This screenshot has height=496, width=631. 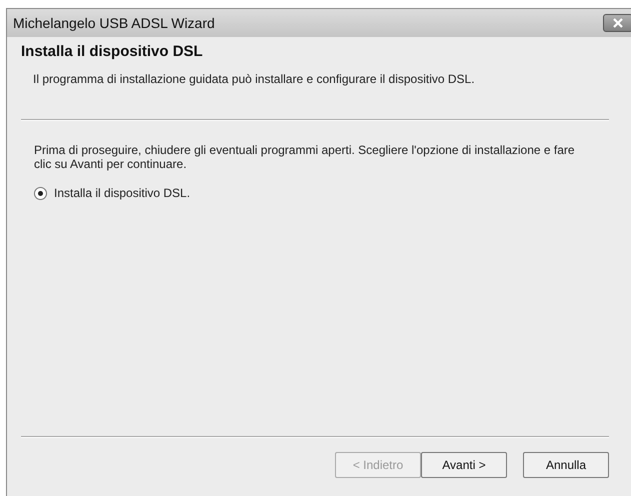 What do you see at coordinates (566, 465) in the screenshot?
I see `wizard-button: Annulla` at bounding box center [566, 465].